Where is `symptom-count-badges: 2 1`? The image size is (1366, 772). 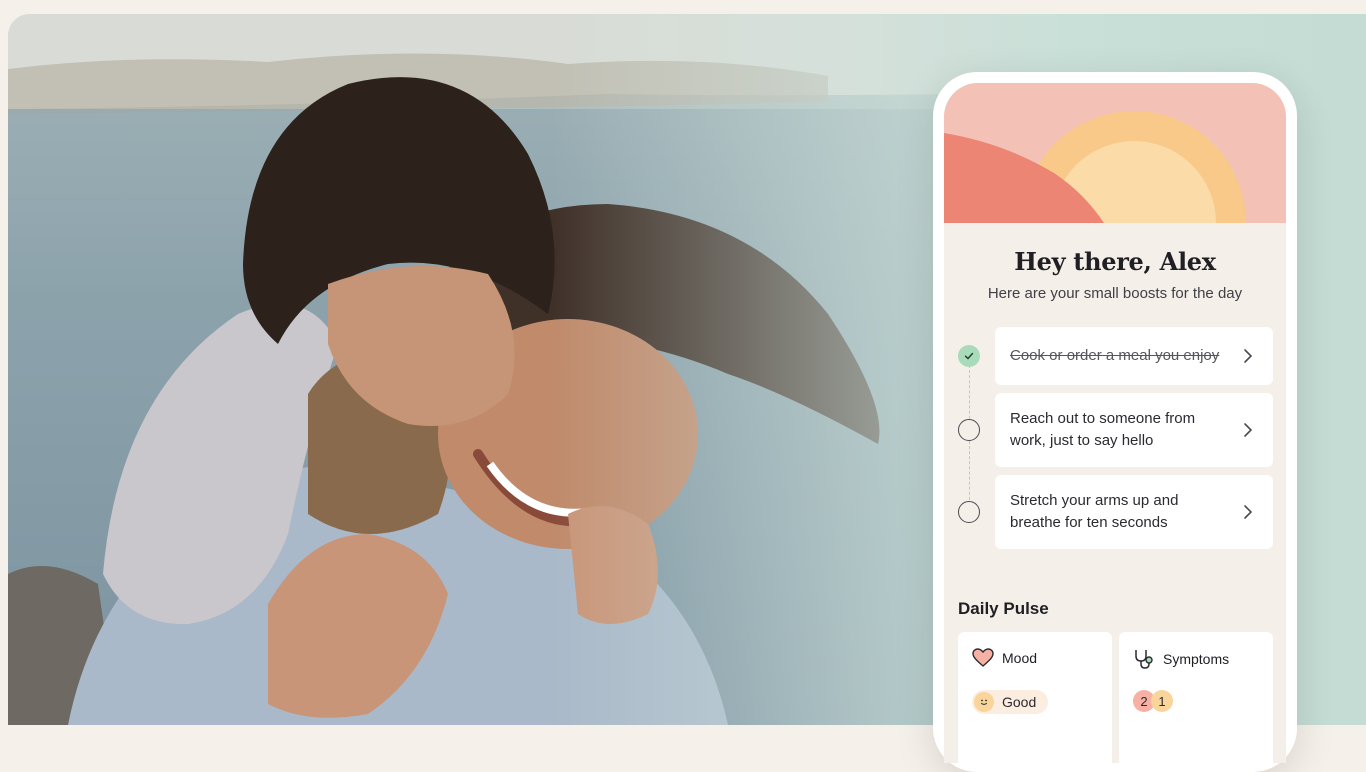
symptom-count-badges: 2 1 is located at coordinates (1153, 701).